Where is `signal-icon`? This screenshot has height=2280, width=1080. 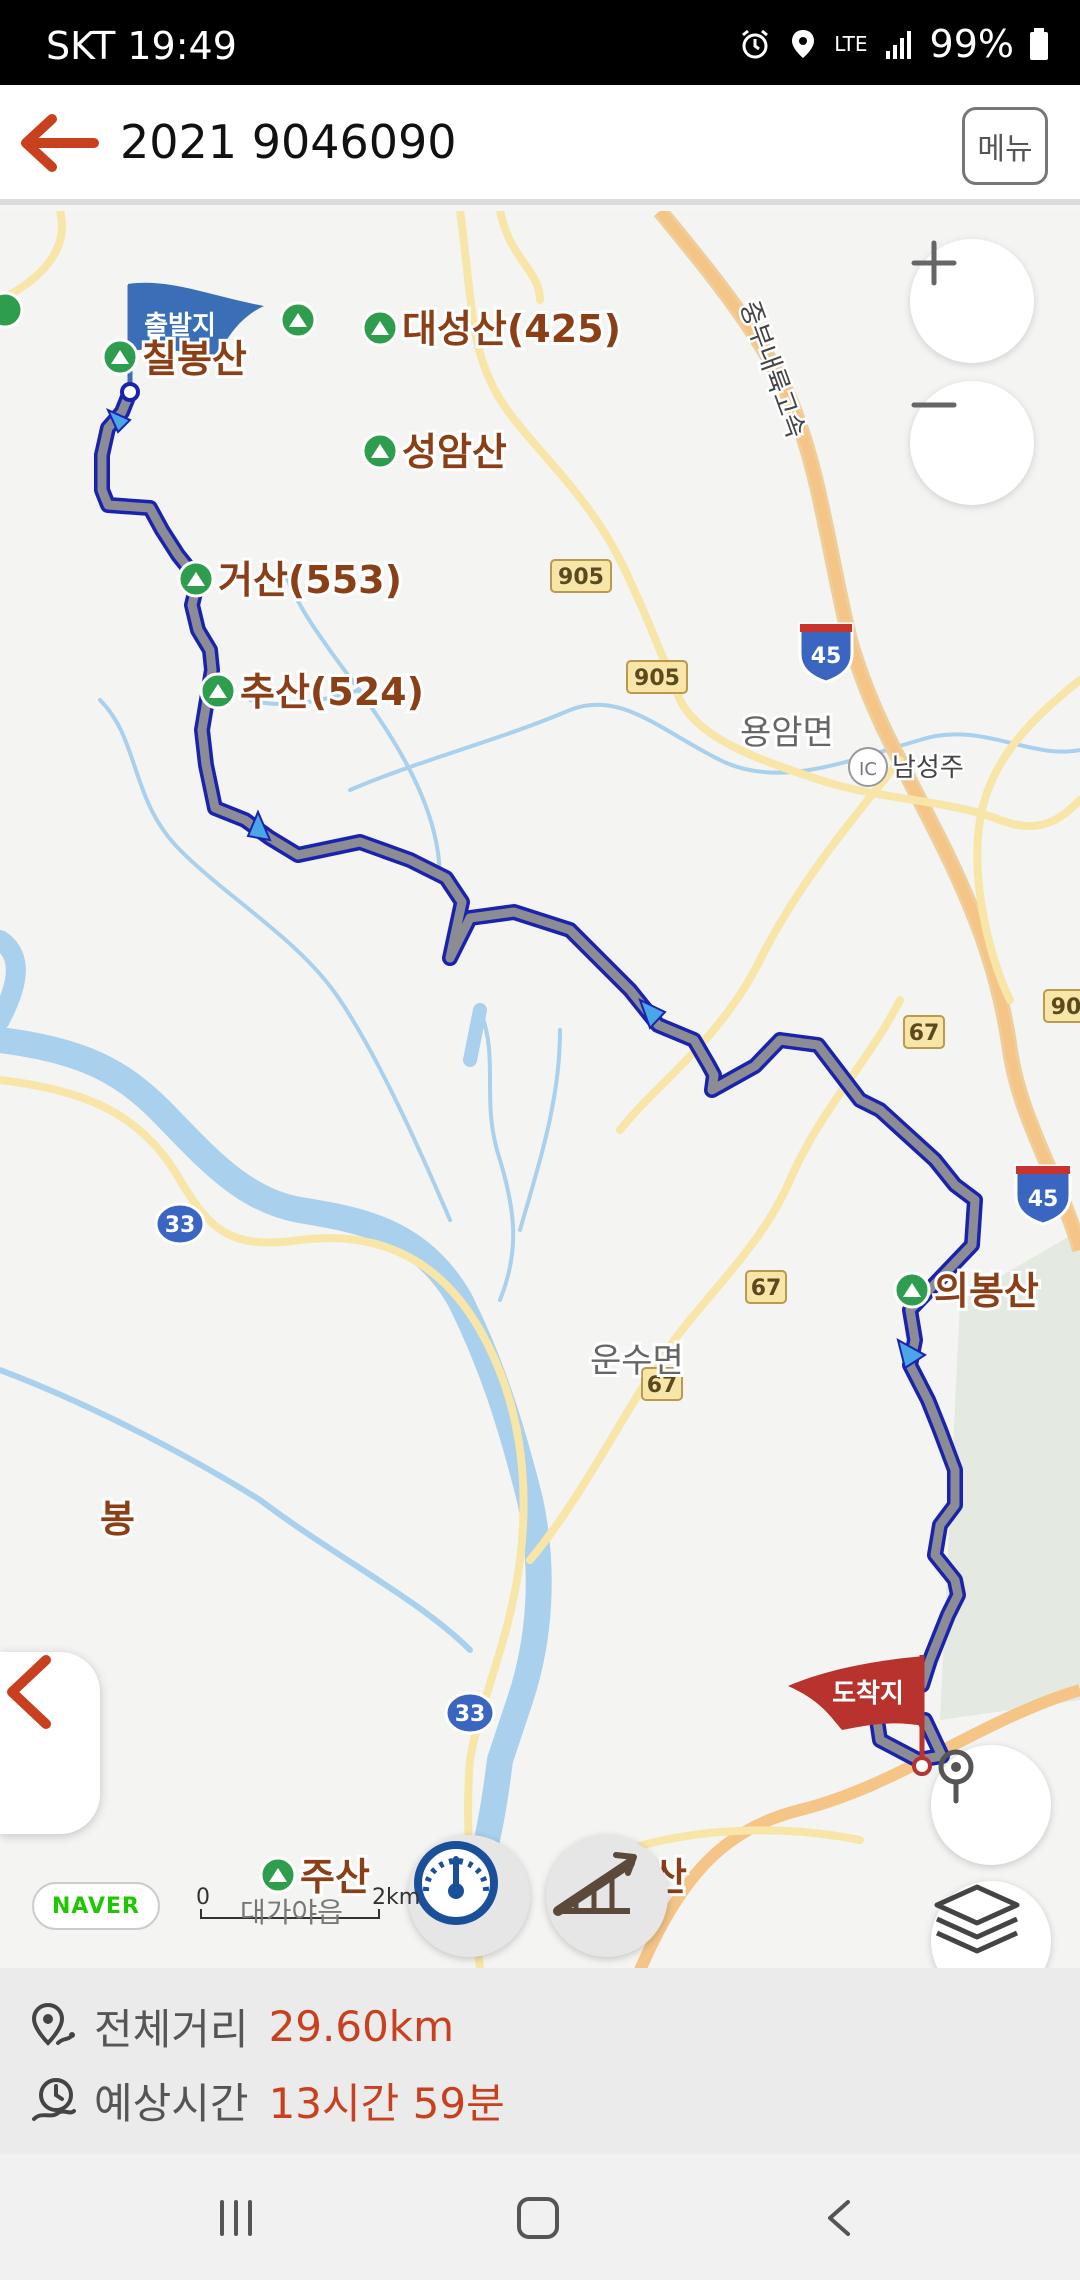 signal-icon is located at coordinates (898, 45).